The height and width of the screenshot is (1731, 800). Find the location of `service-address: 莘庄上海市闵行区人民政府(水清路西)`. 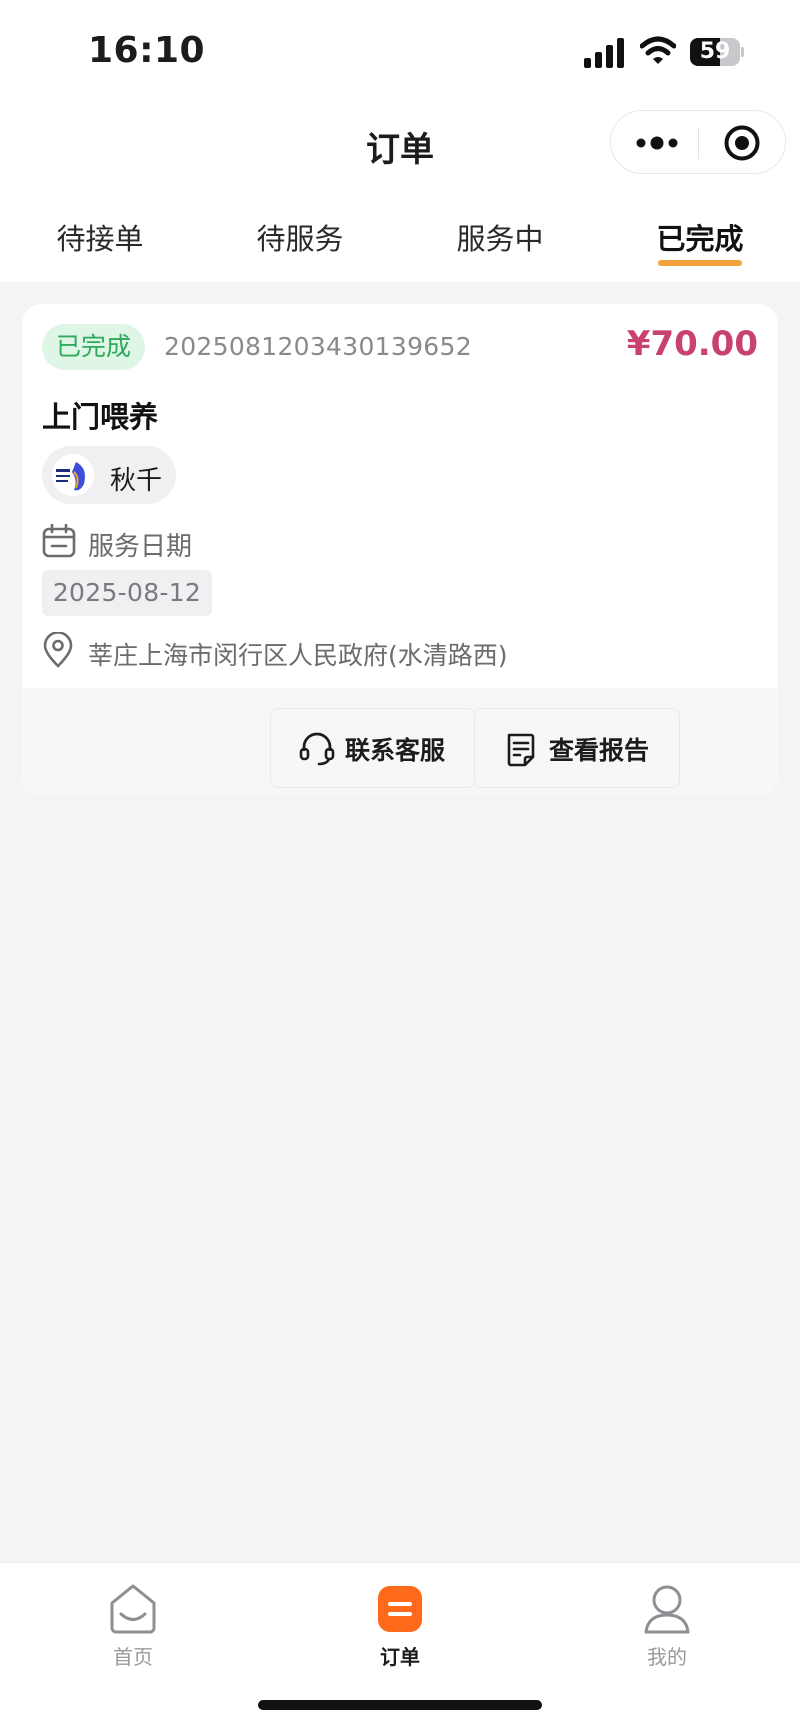

service-address: 莘庄上海市闵行区人民政府(水清路西) is located at coordinates (298, 655).